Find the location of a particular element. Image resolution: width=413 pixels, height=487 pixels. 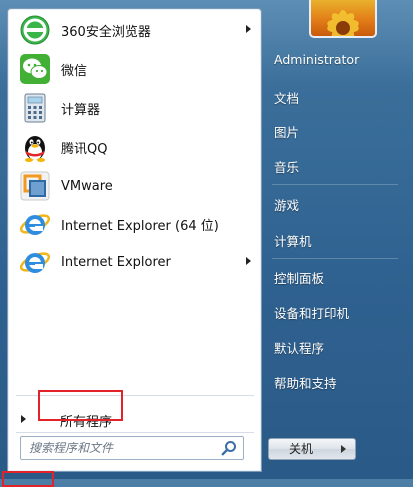

program-360-browser: 360安全浏览器 is located at coordinates (138, 30).